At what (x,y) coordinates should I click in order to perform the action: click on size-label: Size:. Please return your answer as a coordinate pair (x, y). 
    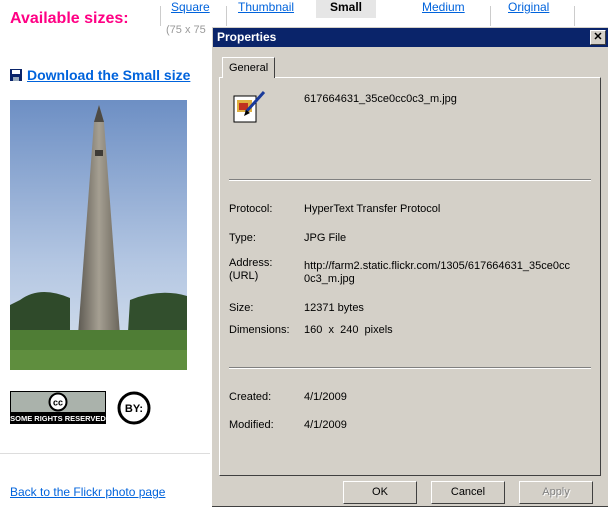
    Looking at the image, I should click on (241, 308).